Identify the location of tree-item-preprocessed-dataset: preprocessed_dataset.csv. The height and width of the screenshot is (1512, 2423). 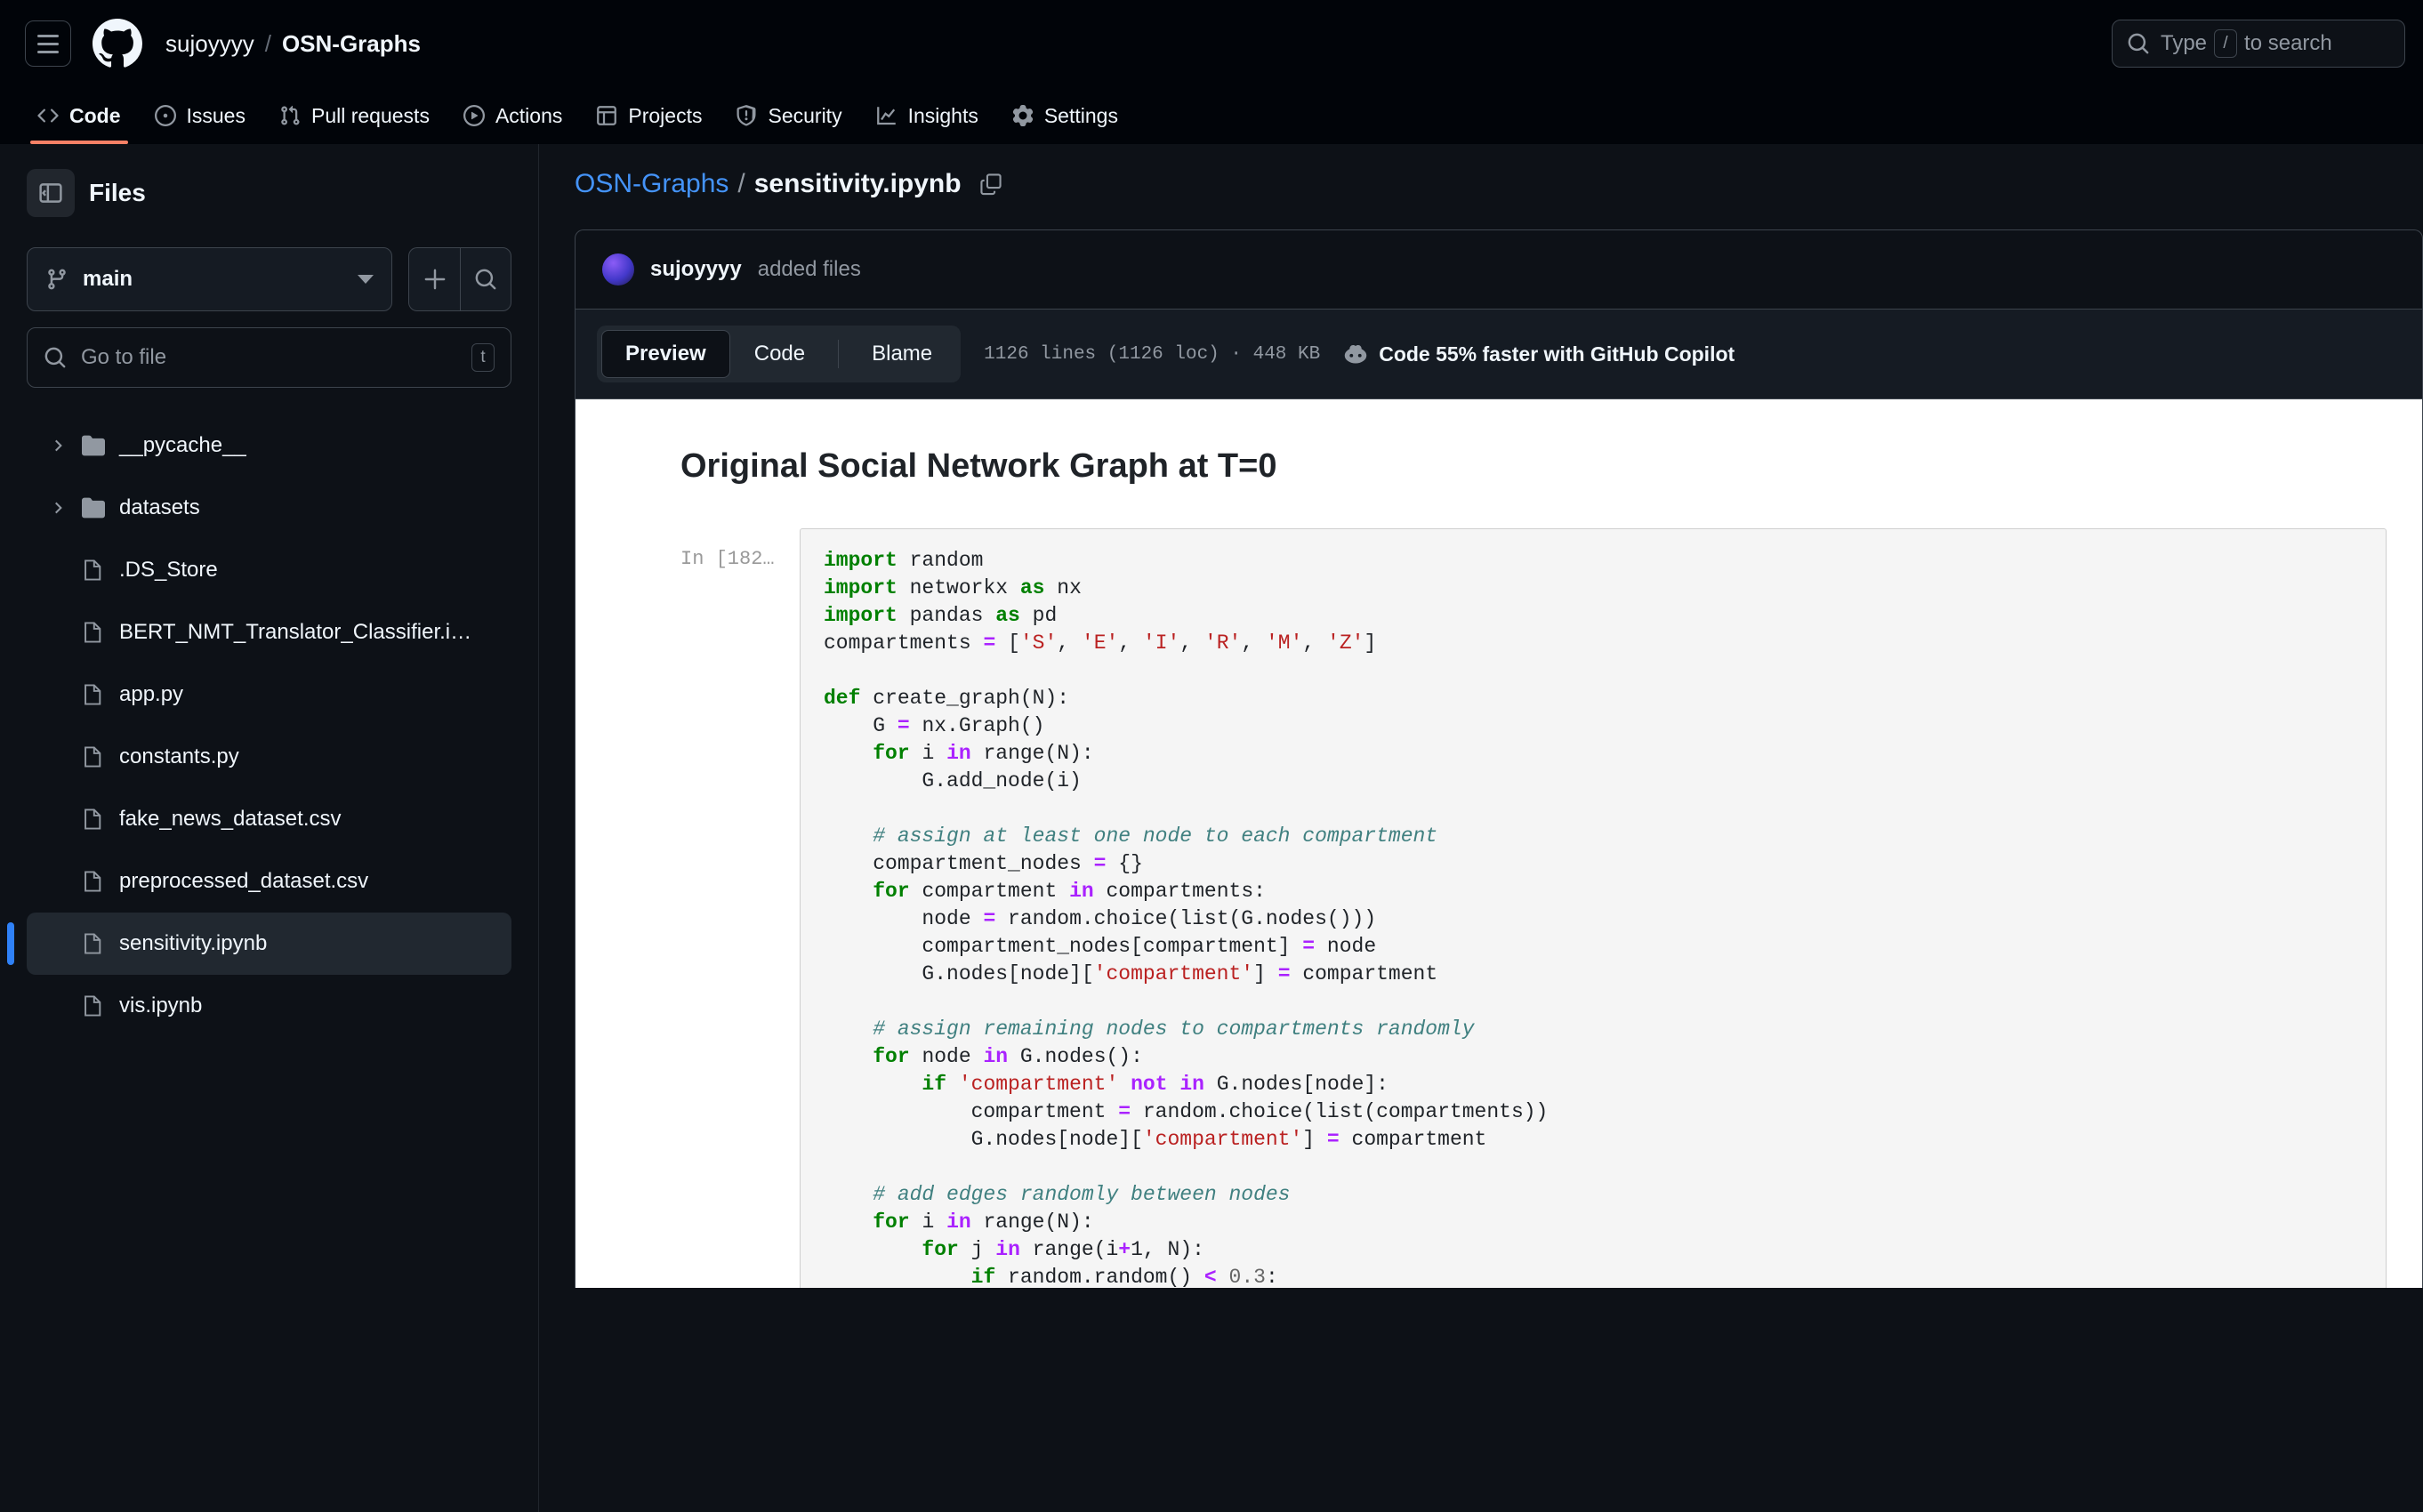
(269, 881).